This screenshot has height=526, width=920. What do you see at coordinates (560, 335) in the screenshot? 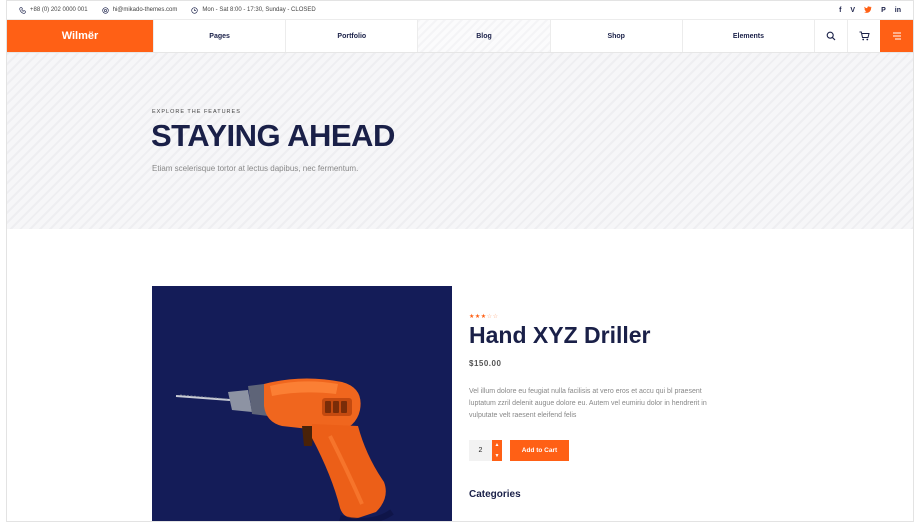
I see `product-title: Hand XYZ Driller` at bounding box center [560, 335].